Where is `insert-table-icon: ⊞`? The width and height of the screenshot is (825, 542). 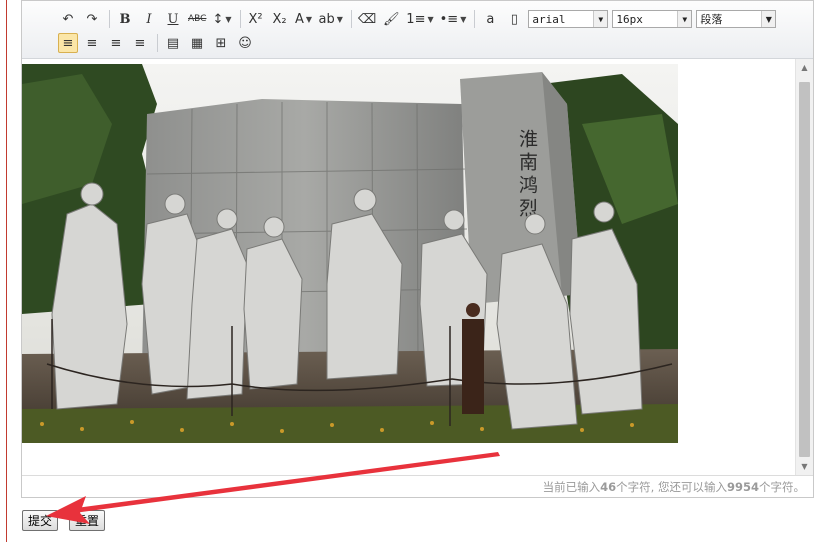
insert-table-icon: ⊞ is located at coordinates (221, 43).